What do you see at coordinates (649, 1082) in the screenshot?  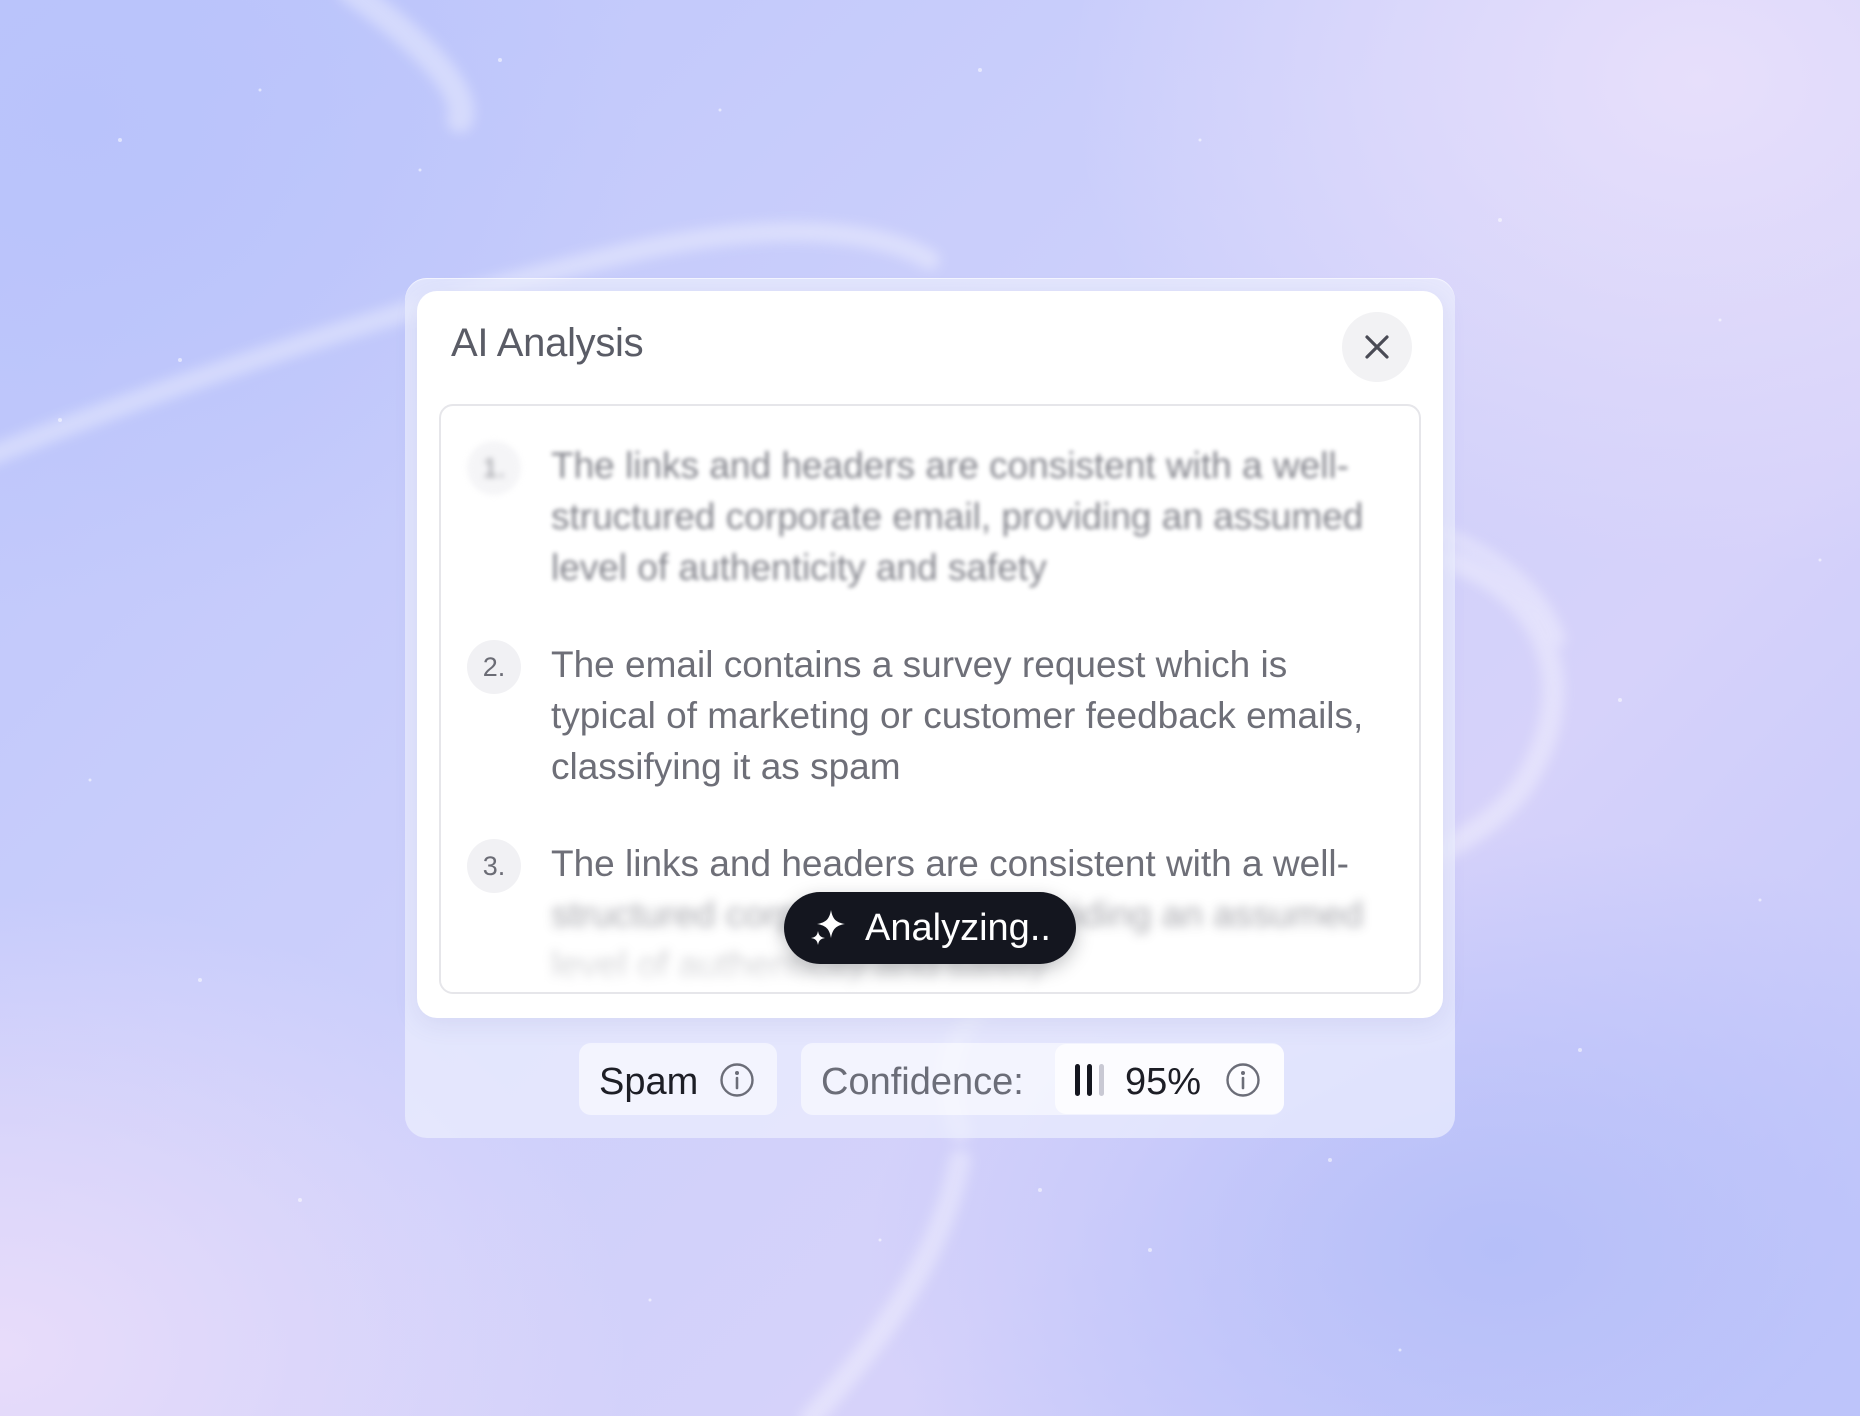 I see `classification-label: Spam` at bounding box center [649, 1082].